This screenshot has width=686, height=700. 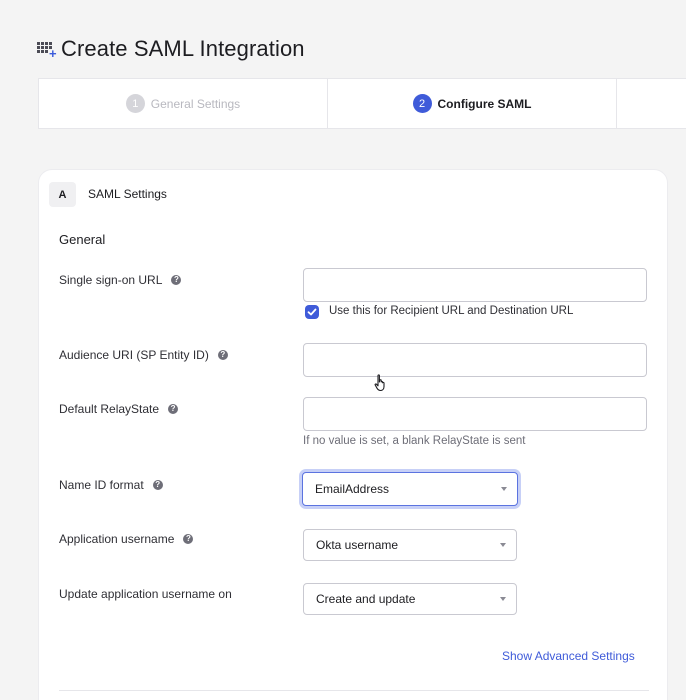 I want to click on app-username-label: Application username ?, so click(x=126, y=539).